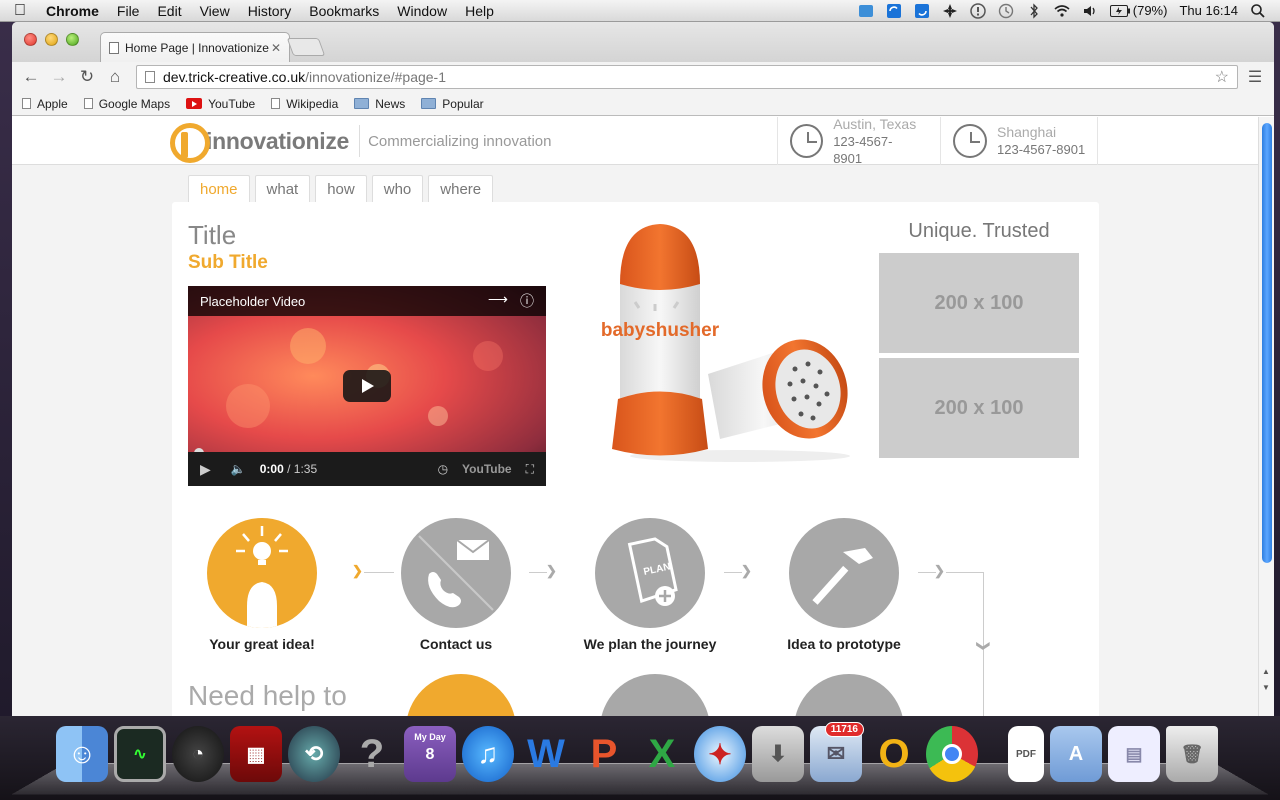 The width and height of the screenshot is (1280, 800). Describe the element at coordinates (487, 469) in the screenshot. I see `youtube-logo: YouTube` at that location.